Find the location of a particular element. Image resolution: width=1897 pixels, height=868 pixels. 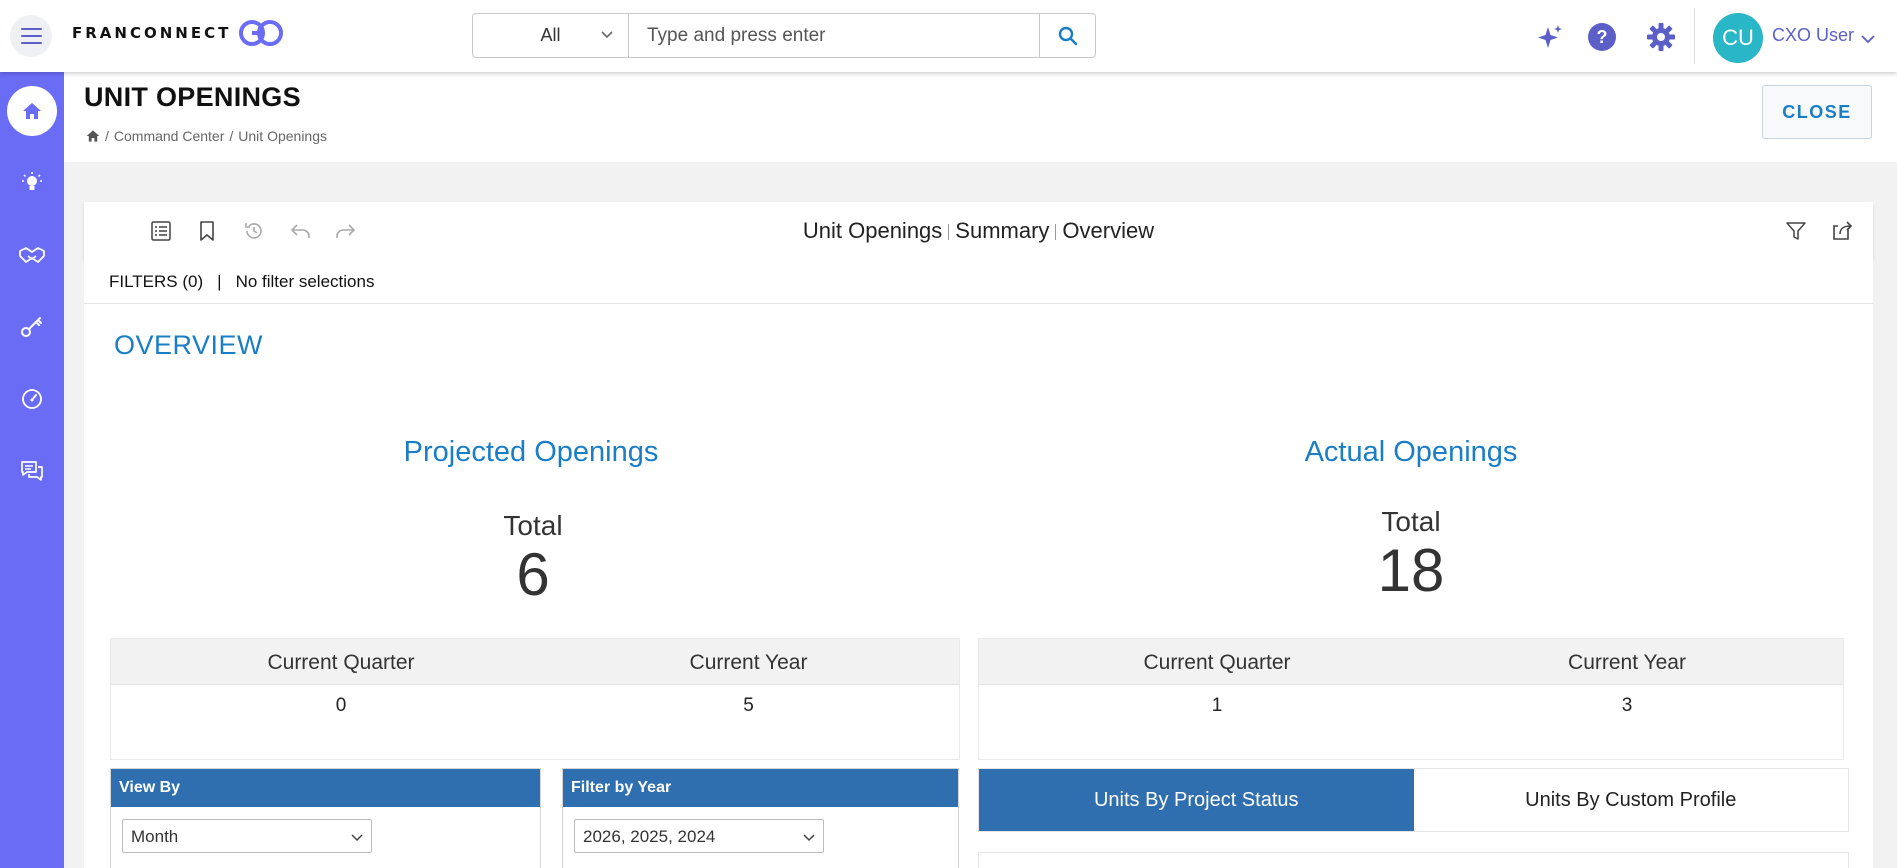

report-crumb: Unit Openings is located at coordinates (872, 230).